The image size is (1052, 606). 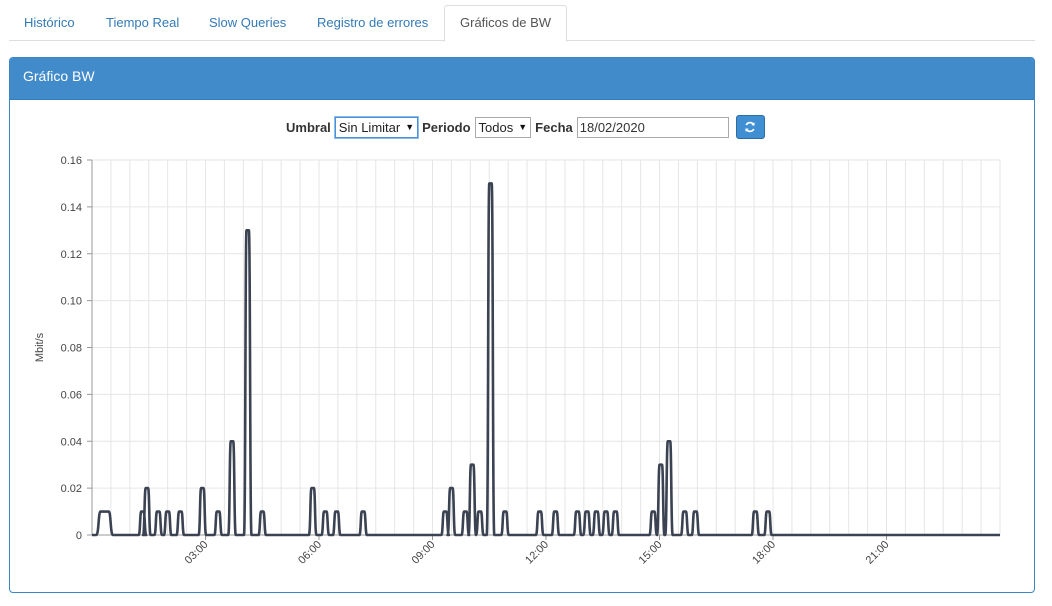 I want to click on refresh-button, so click(x=750, y=127).